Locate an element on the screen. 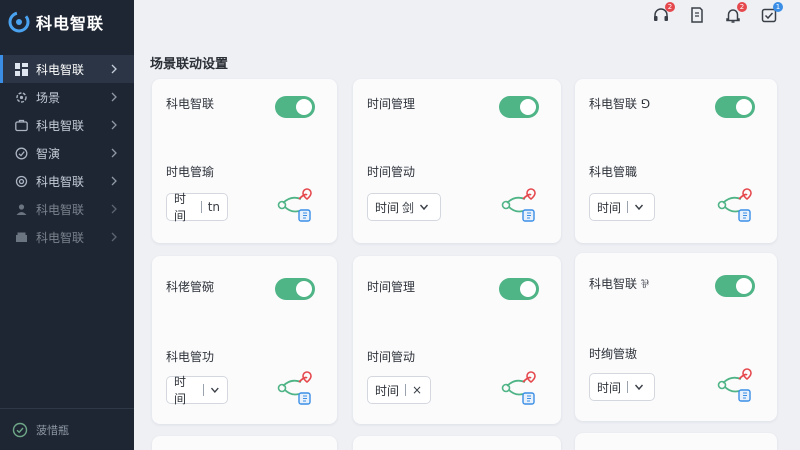  brand-name: 科电智联 is located at coordinates (70, 23).